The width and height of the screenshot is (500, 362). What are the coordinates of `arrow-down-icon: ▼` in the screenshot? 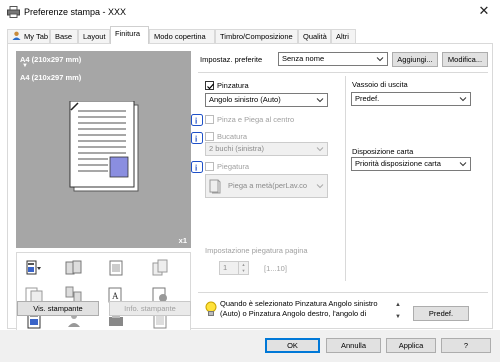 It's located at (25, 66).